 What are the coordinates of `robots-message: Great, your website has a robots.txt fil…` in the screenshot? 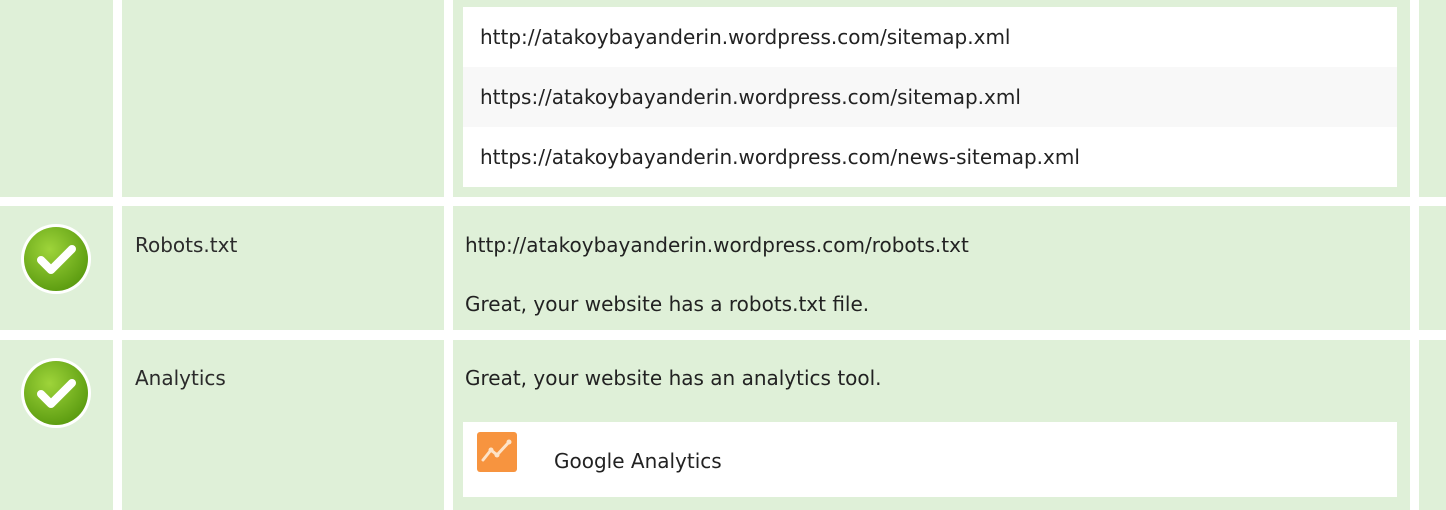 It's located at (667, 304).